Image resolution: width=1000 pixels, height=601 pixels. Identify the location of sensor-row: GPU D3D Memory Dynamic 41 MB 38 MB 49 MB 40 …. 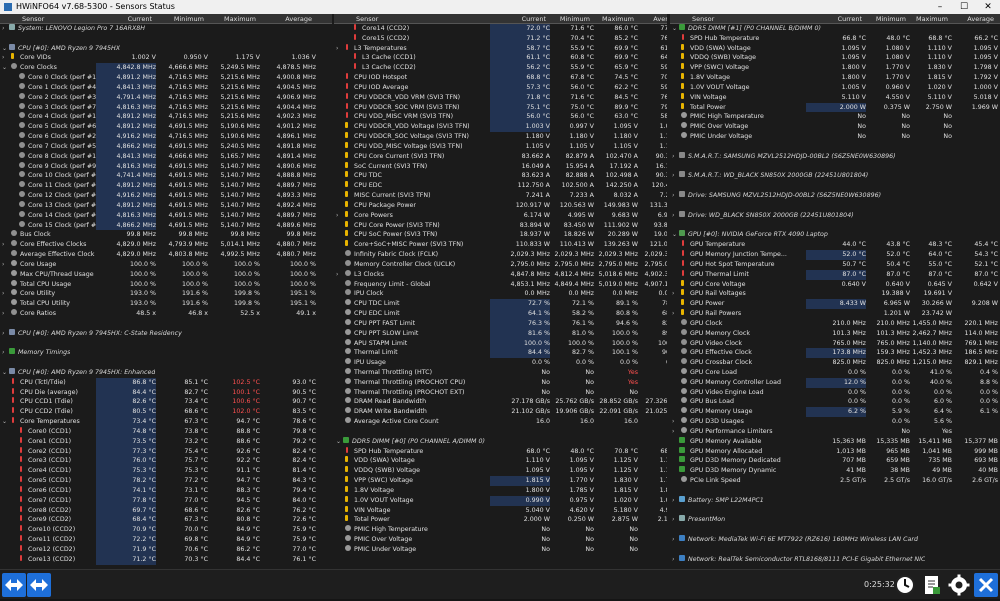
(835, 471).